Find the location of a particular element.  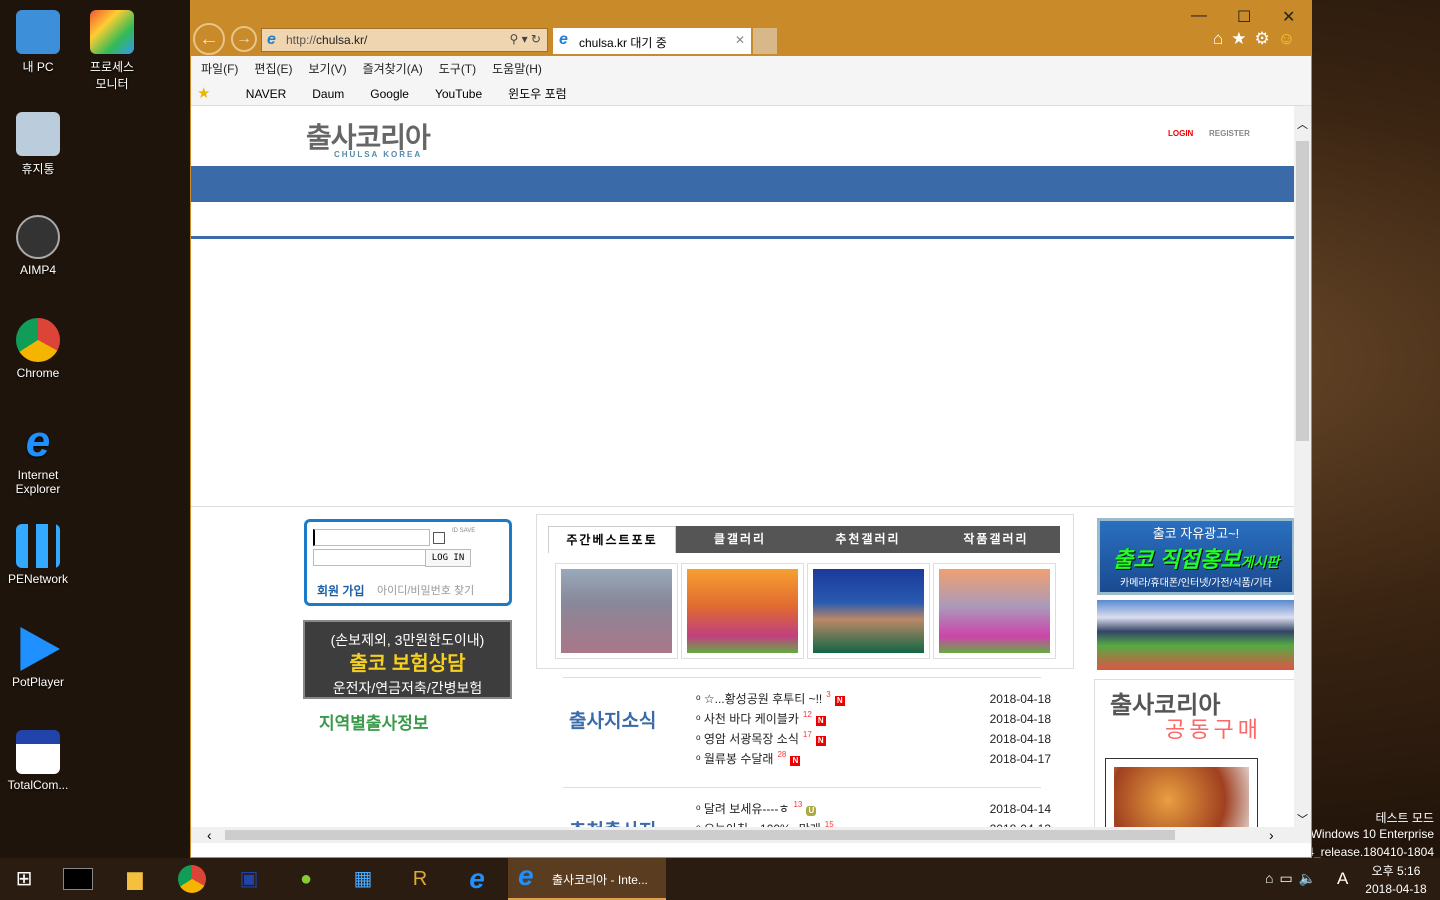

desktop-icon-my-pc: 내 PC is located at coordinates (38, 42).